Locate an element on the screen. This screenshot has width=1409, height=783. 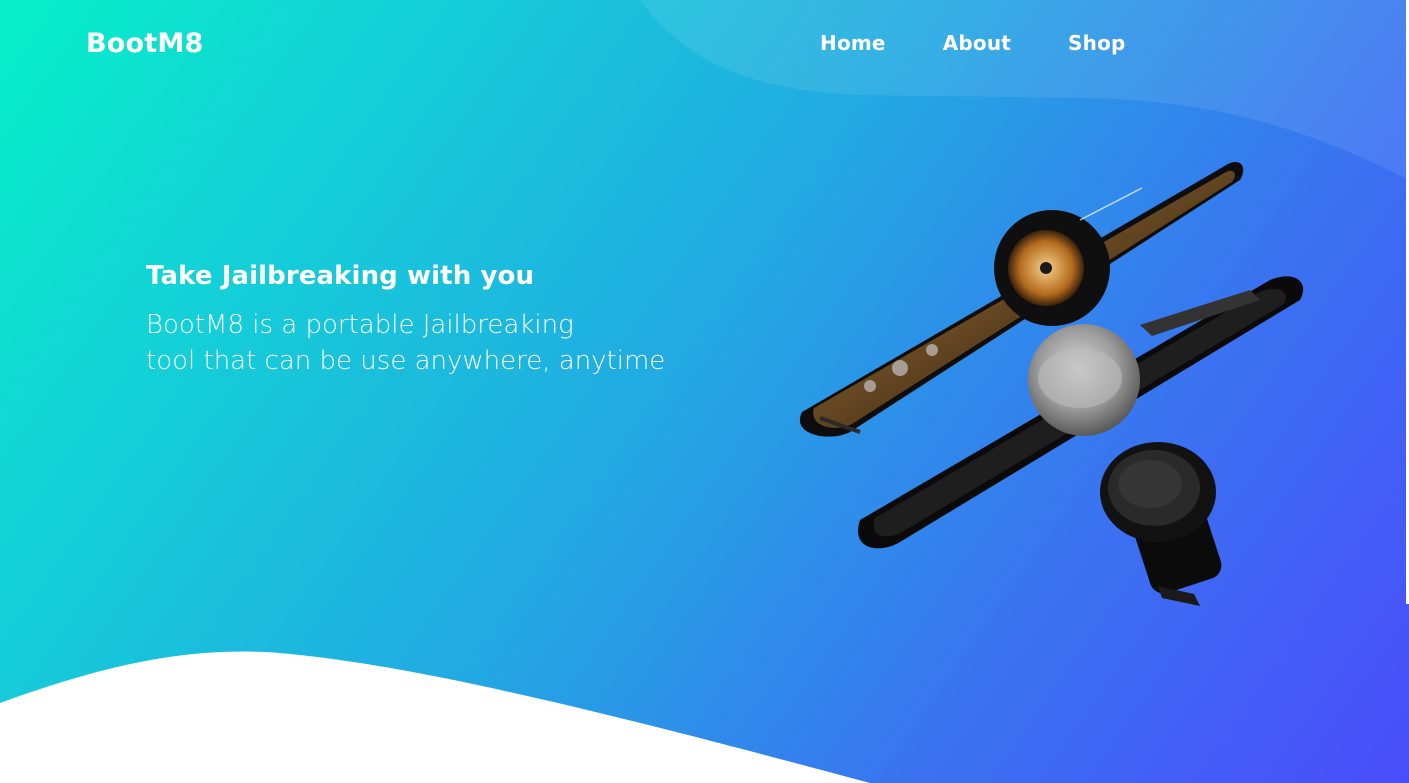
nav-about: About is located at coordinates (977, 43).